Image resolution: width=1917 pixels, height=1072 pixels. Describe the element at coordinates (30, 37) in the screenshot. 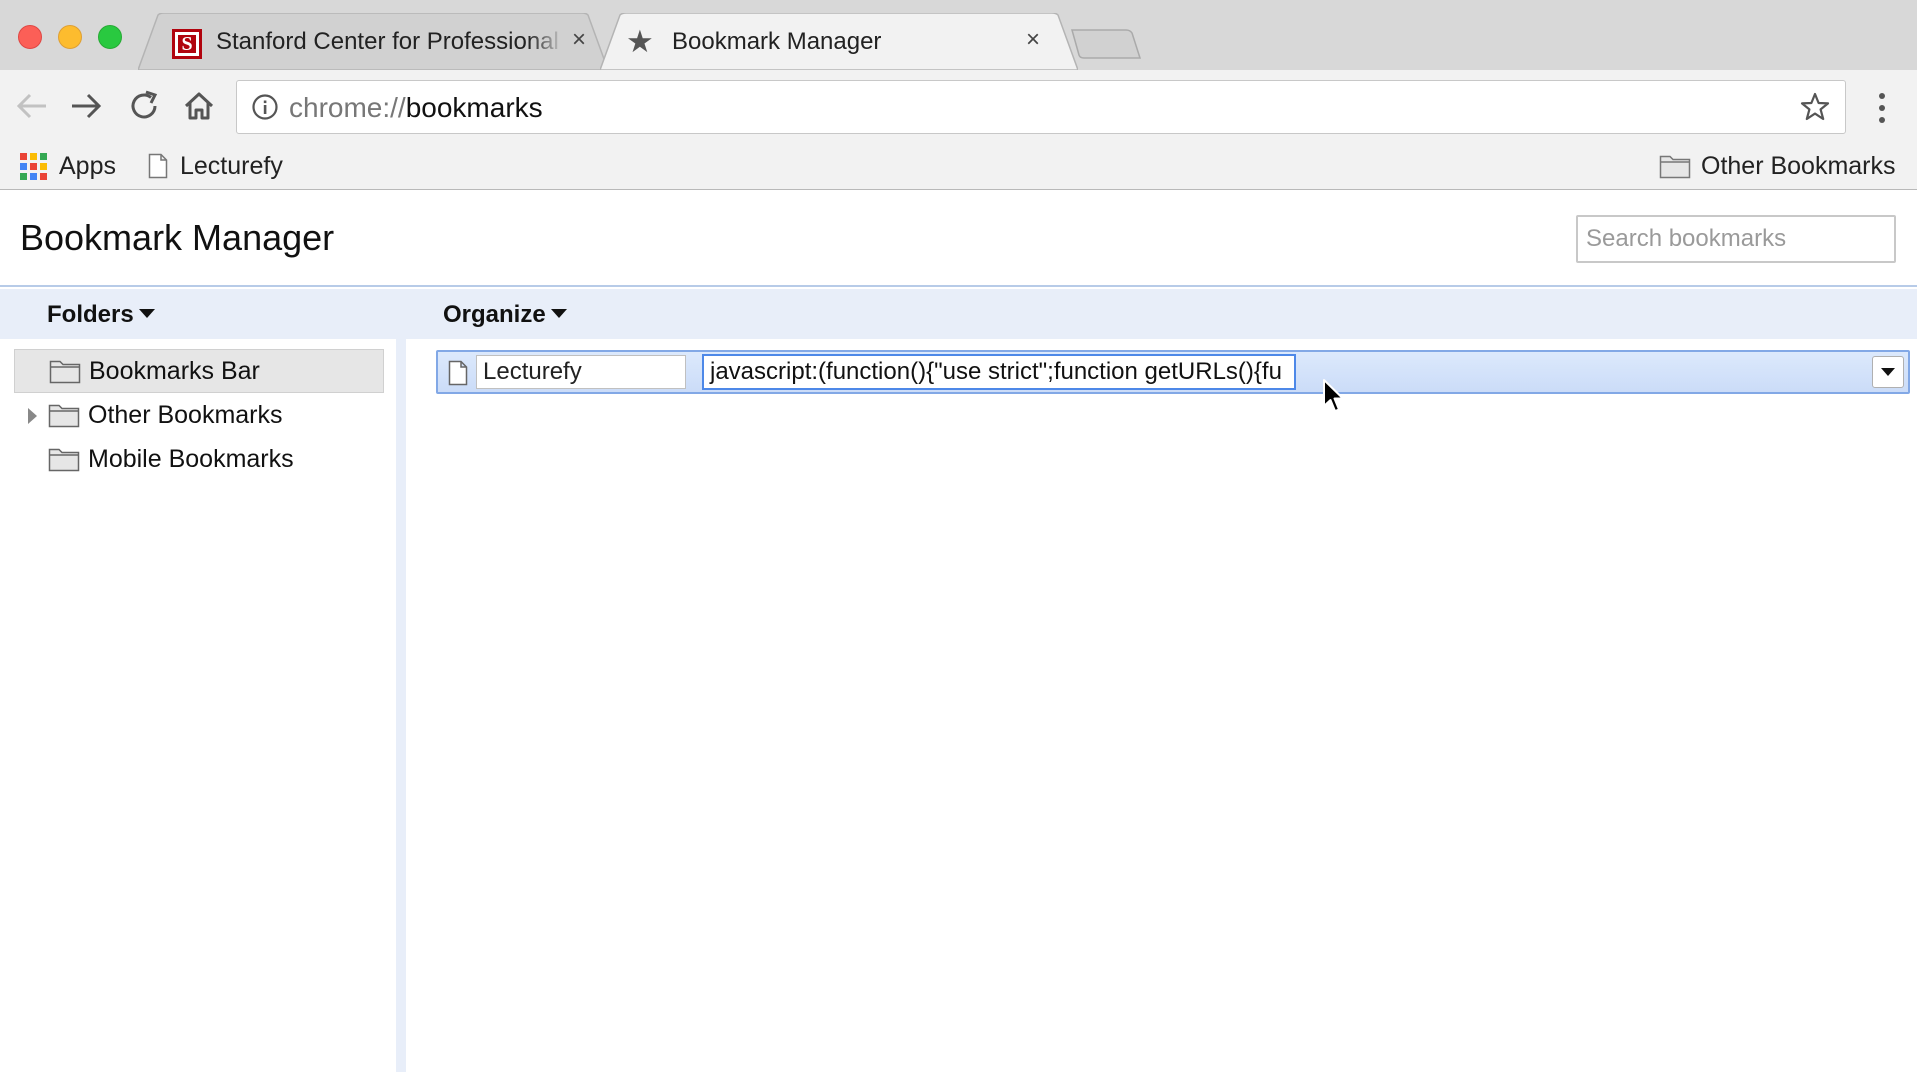

I see `close-window-button` at that location.